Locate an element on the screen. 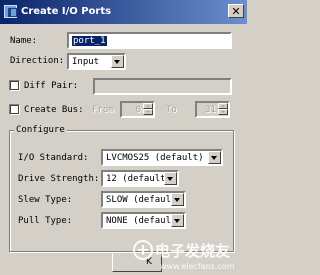 The image size is (320, 275). direction-value: Input is located at coordinates (86, 62).